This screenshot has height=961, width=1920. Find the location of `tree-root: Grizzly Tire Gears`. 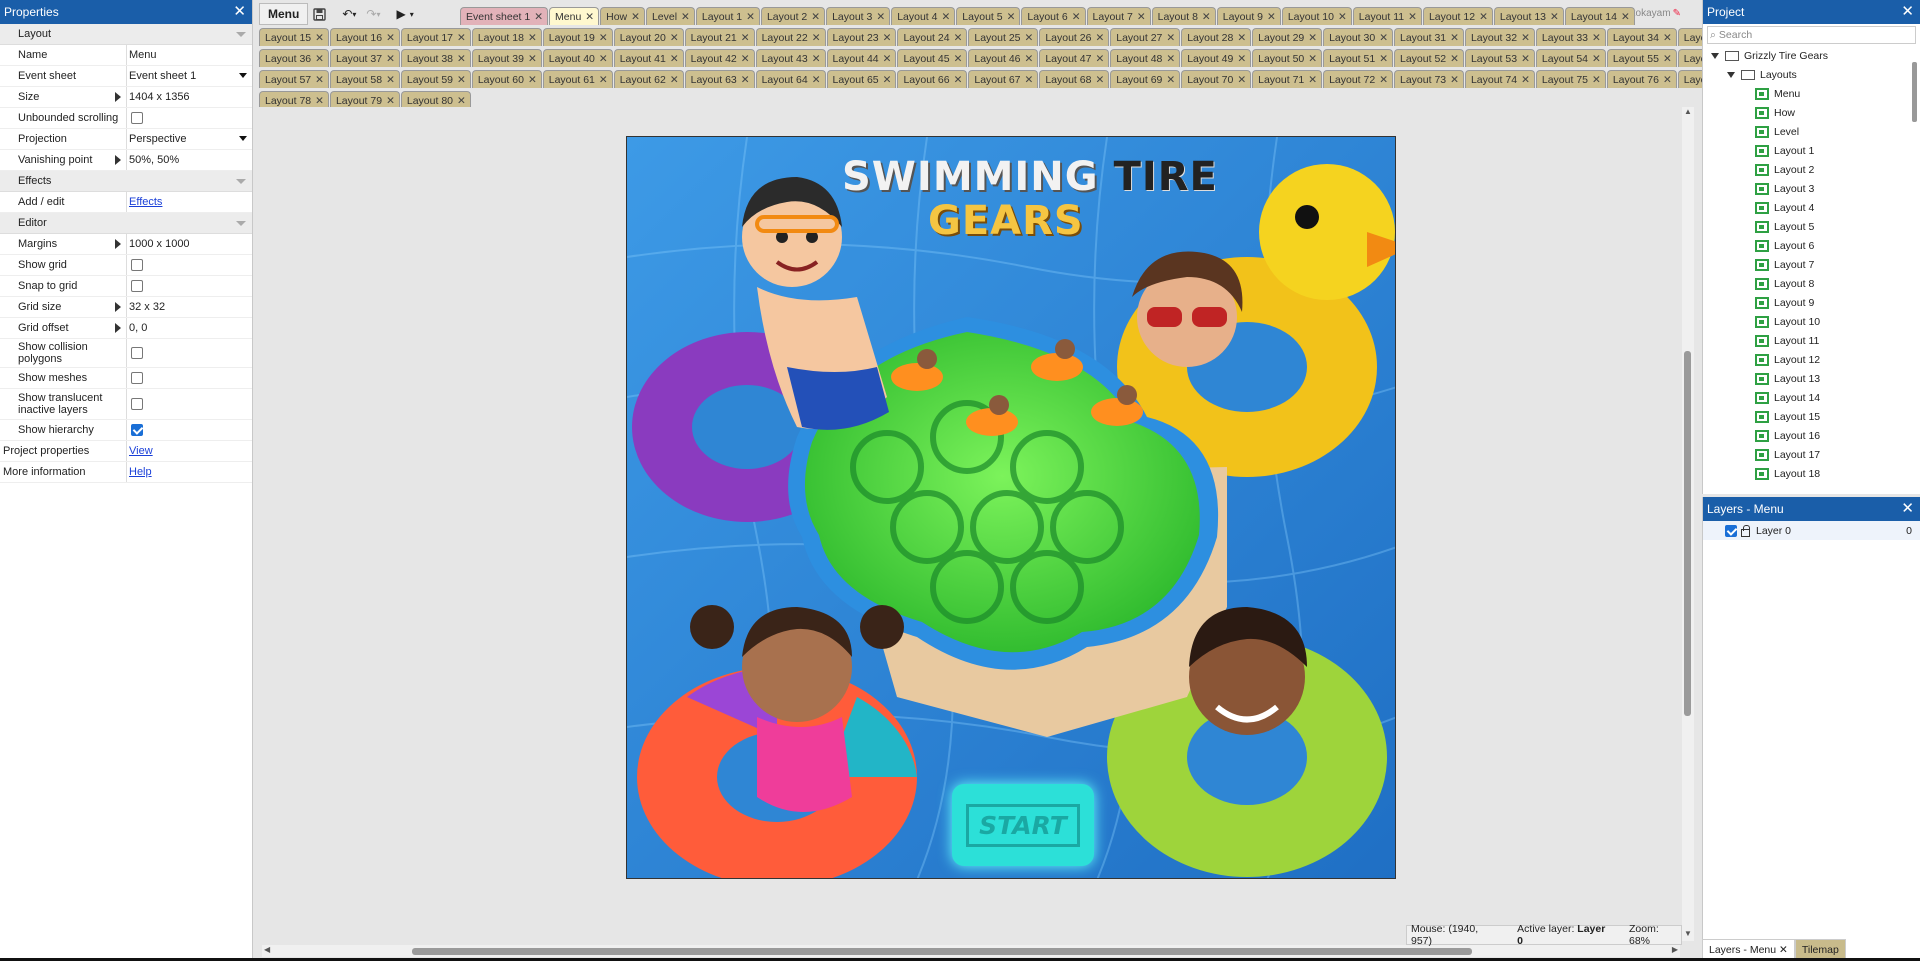

tree-root: Grizzly Tire Gears is located at coordinates (1811, 55).